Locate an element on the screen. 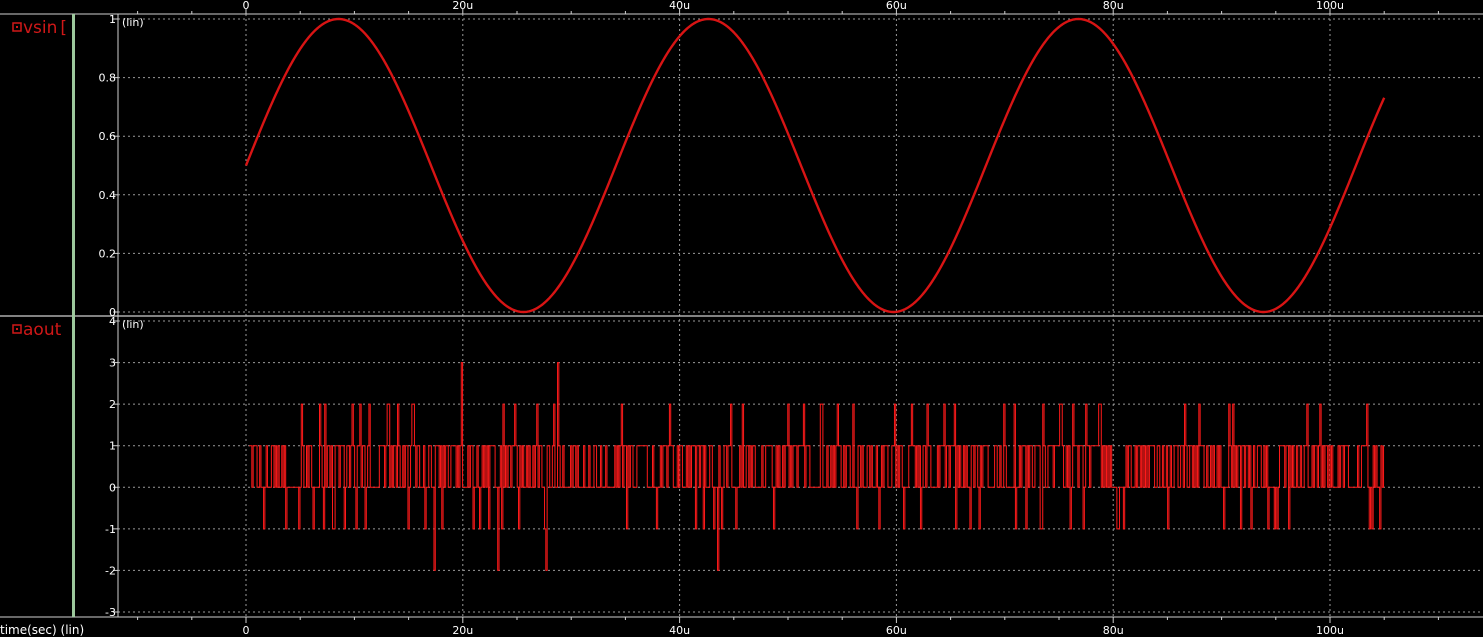 The width and height of the screenshot is (1483, 637). aout-y-tick-label: 1 is located at coordinates (112, 446).